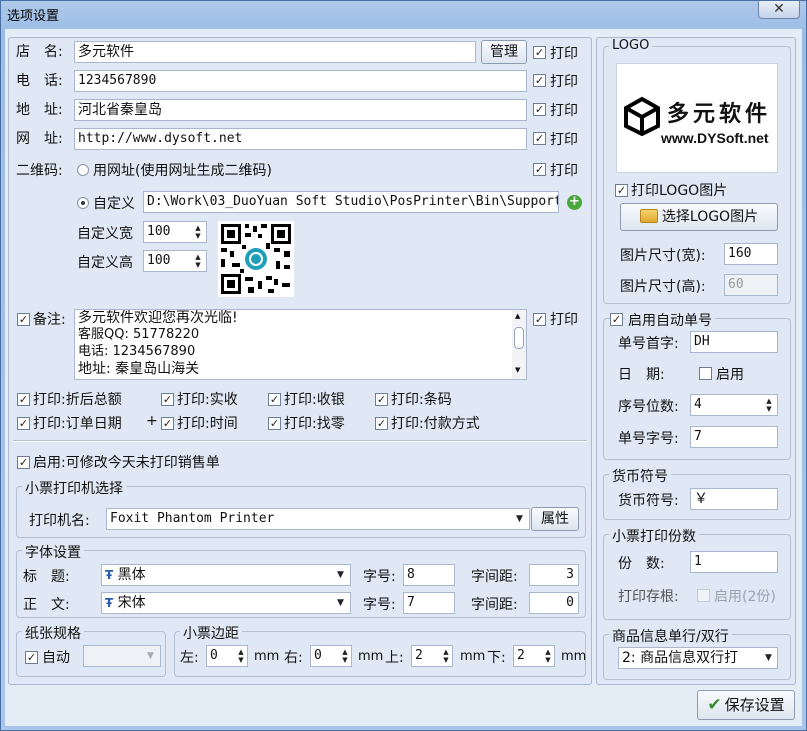 Image resolution: width=807 pixels, height=731 pixels. What do you see at coordinates (554, 575) in the screenshot?
I see `title-spacing-input: 3` at bounding box center [554, 575].